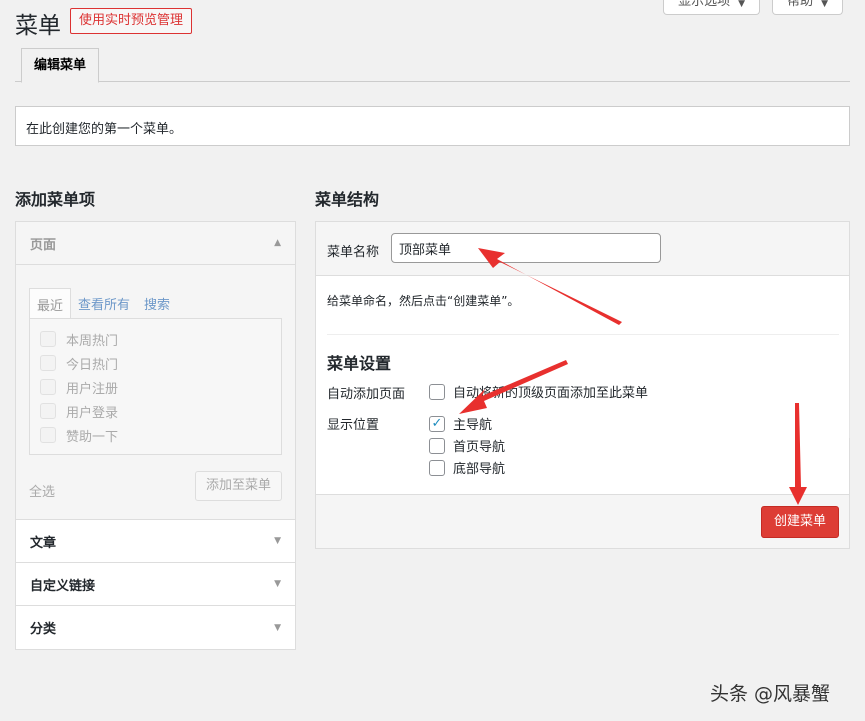  I want to click on arrow-up-icon: ▲, so click(277, 243).